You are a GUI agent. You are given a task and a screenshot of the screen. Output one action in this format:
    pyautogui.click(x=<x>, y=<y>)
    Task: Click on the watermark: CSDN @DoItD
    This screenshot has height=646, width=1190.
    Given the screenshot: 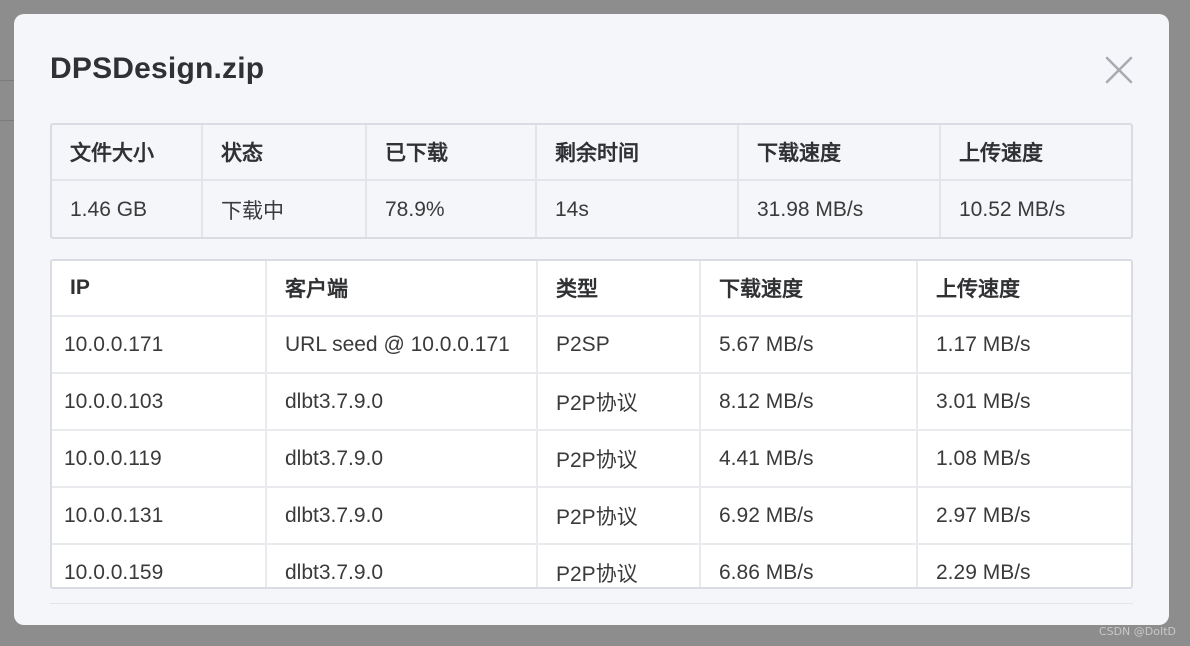 What is the action you would take?
    pyautogui.click(x=1137, y=631)
    